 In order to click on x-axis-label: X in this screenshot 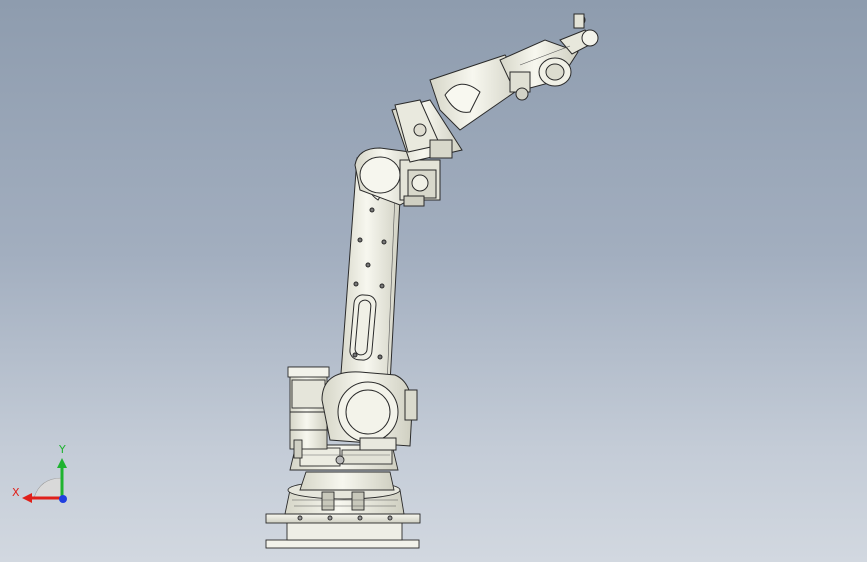, I will do `click(16, 492)`.